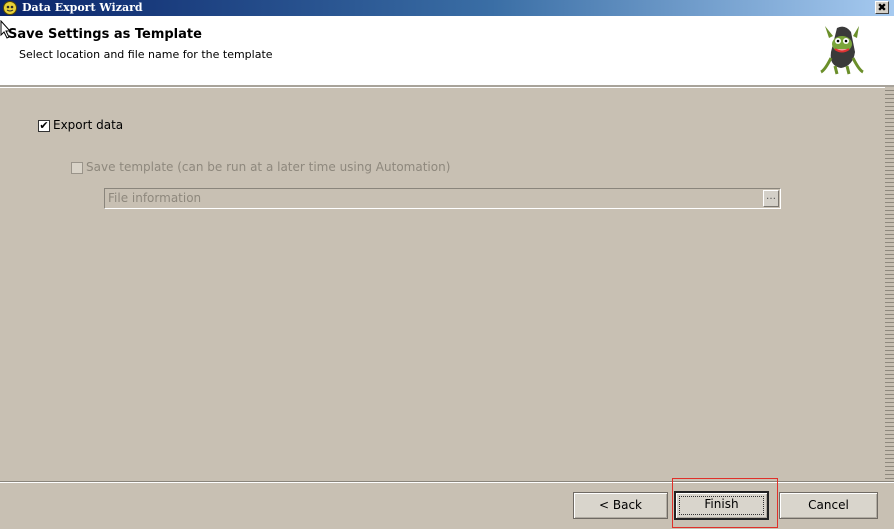 The image size is (894, 529). I want to click on close-icon: ✖, so click(882, 7).